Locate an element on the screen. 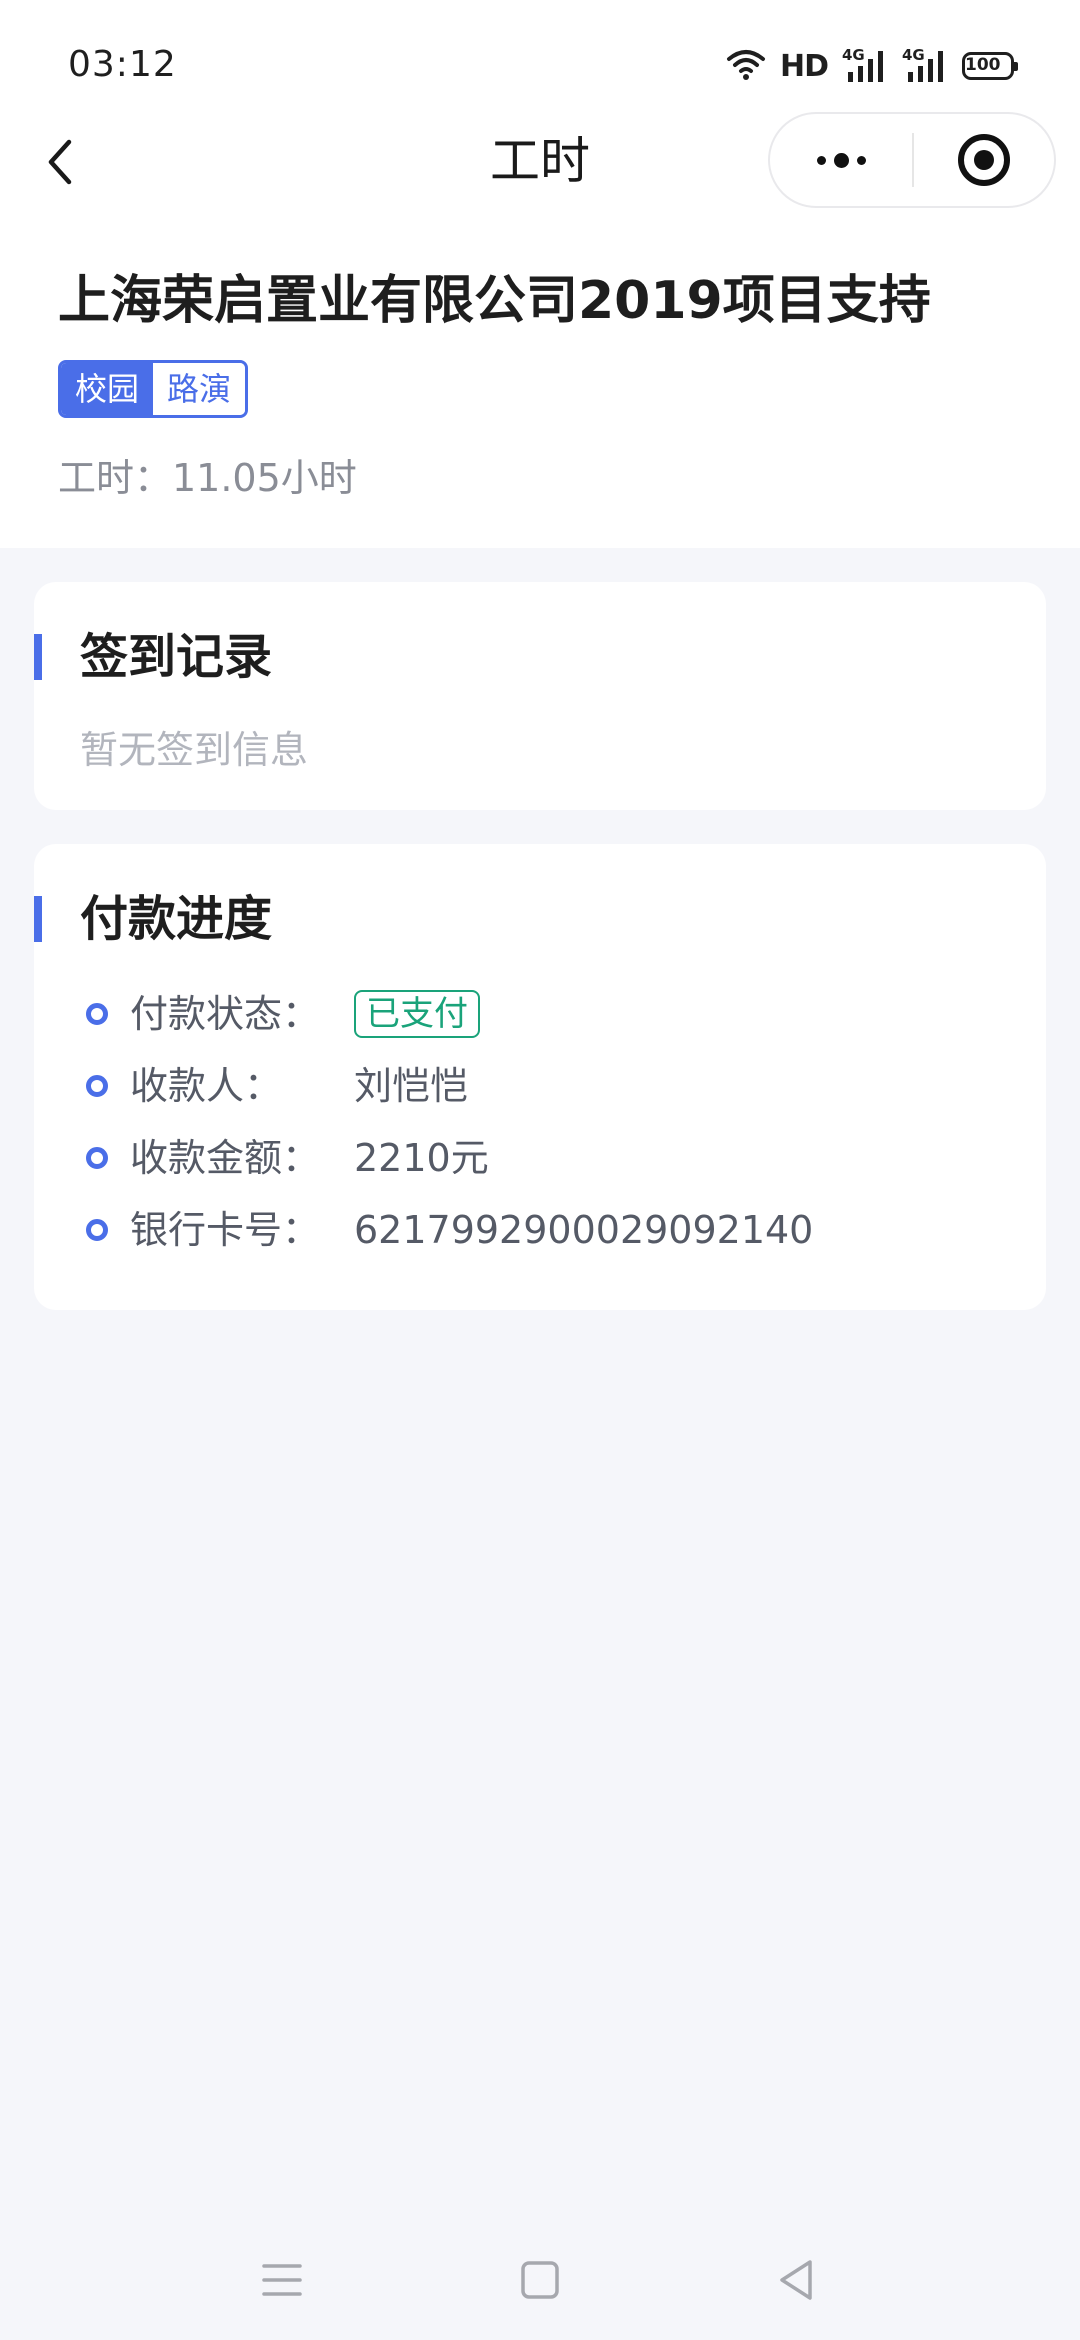  battery-level: 100 is located at coordinates (983, 65).